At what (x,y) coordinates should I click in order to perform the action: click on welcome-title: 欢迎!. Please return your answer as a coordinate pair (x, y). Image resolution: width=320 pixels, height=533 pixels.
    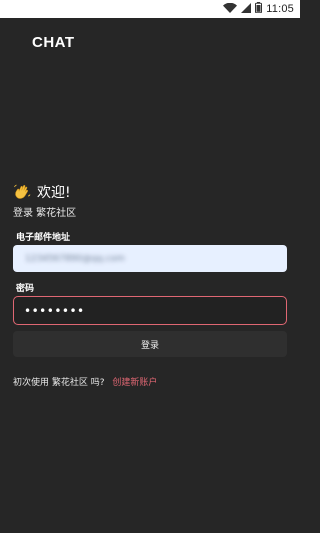
    Looking at the image, I should click on (54, 193).